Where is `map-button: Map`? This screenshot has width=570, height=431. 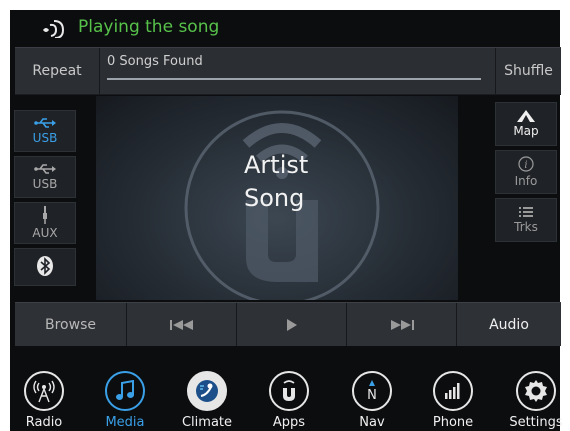 map-button: Map is located at coordinates (526, 124).